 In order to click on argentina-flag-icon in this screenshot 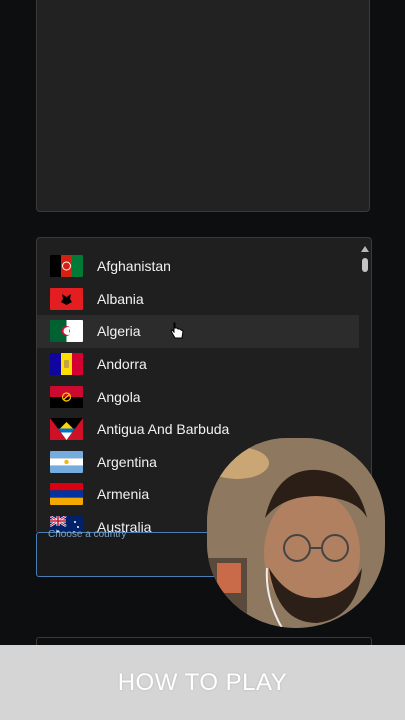, I will do `click(66, 461)`.